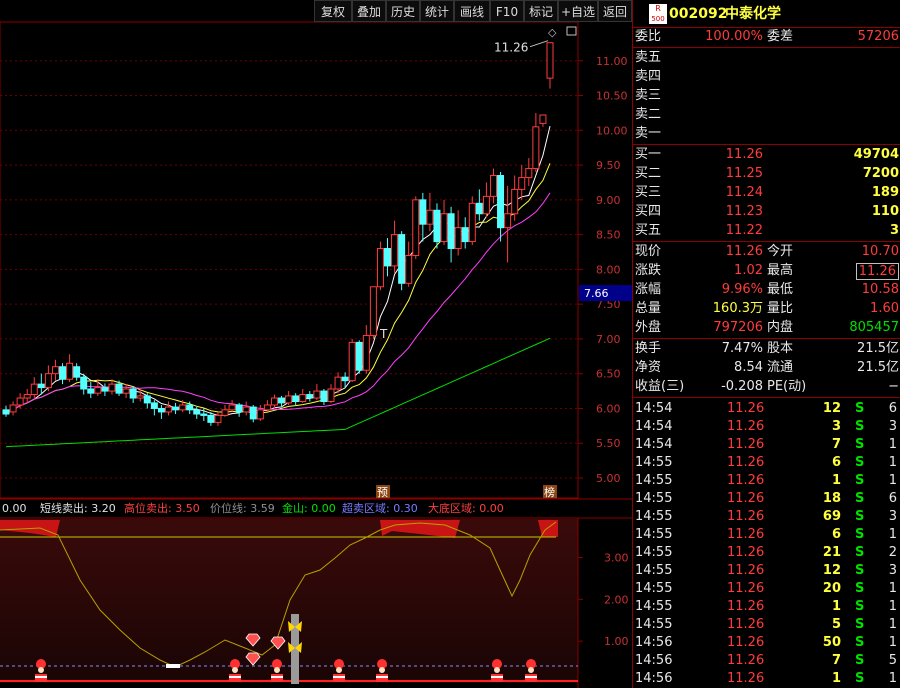 Image resolution: width=900 pixels, height=688 pixels. What do you see at coordinates (648, 251) in the screenshot?
I see `quote-stat-label: 现价` at bounding box center [648, 251].